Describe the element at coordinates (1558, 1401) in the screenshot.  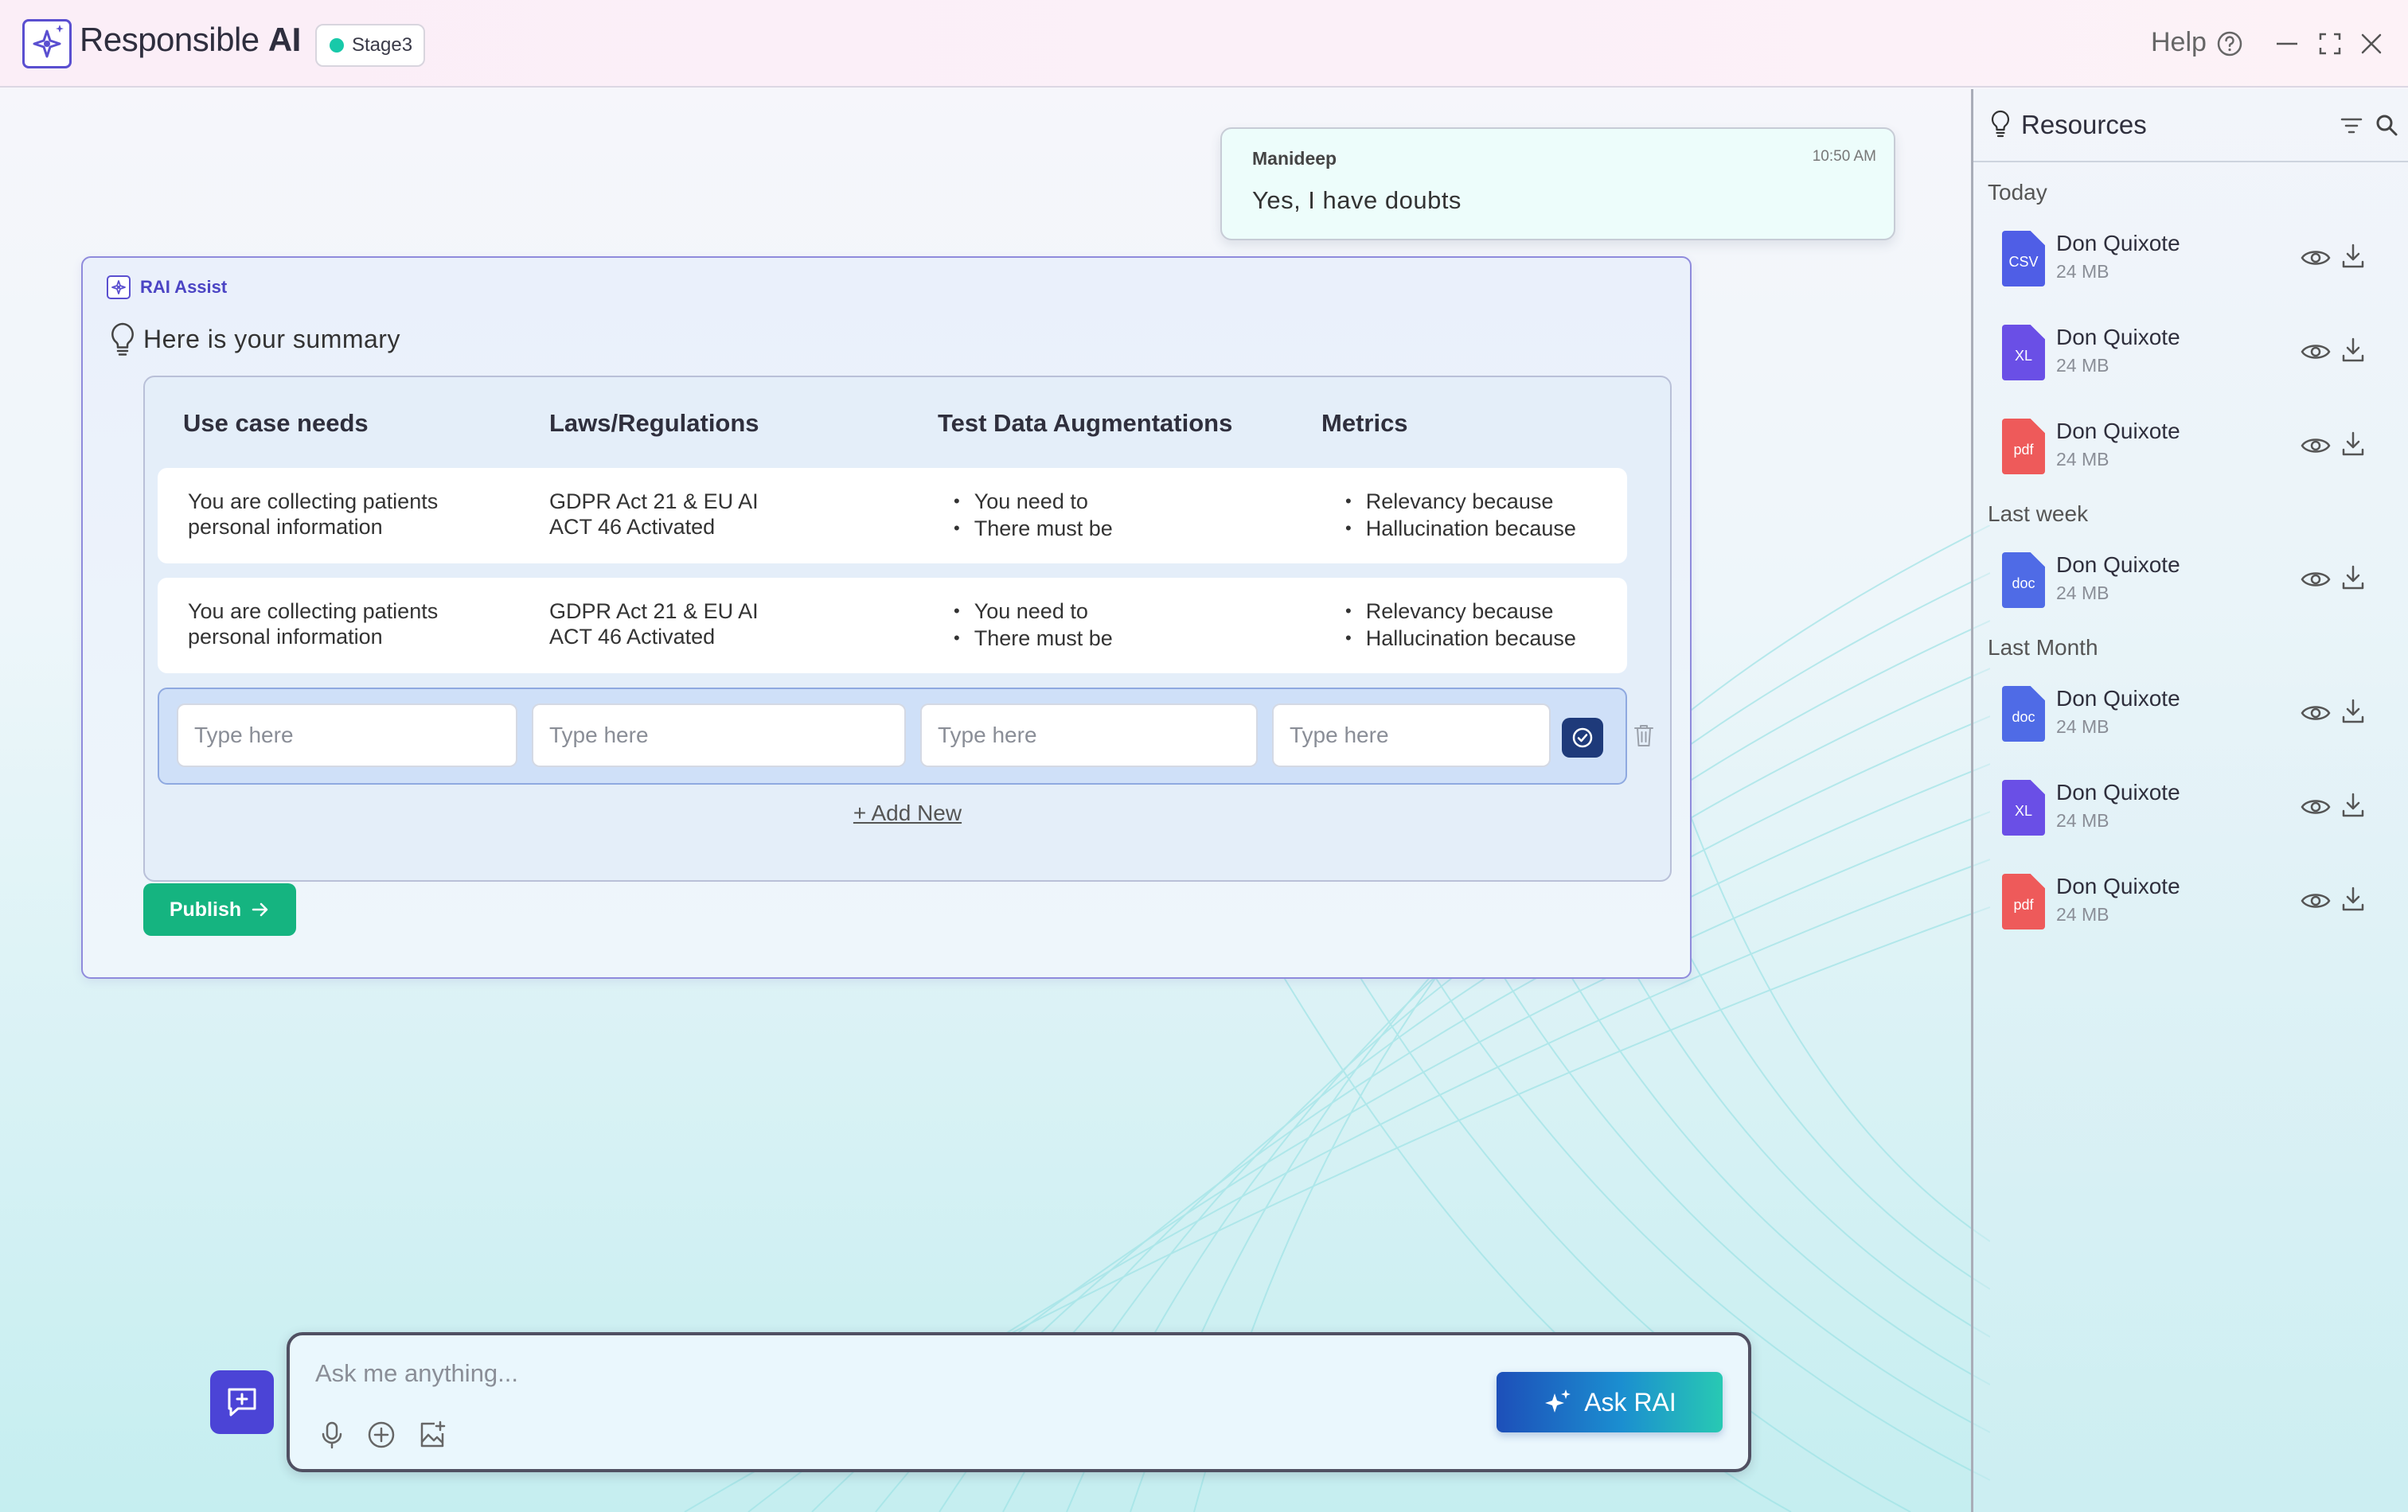
I see `sparkles-icon` at that location.